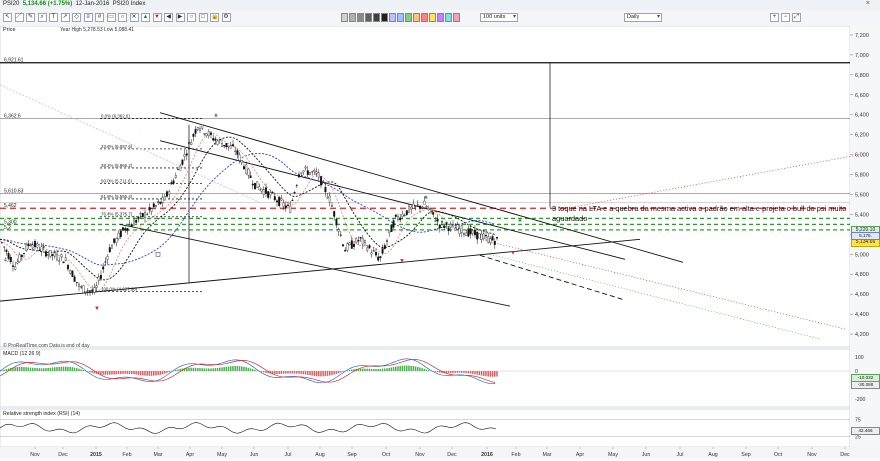 The image size is (880, 461). What do you see at coordinates (30, 17) in the screenshot?
I see `pencil-icon: ✎` at bounding box center [30, 17].